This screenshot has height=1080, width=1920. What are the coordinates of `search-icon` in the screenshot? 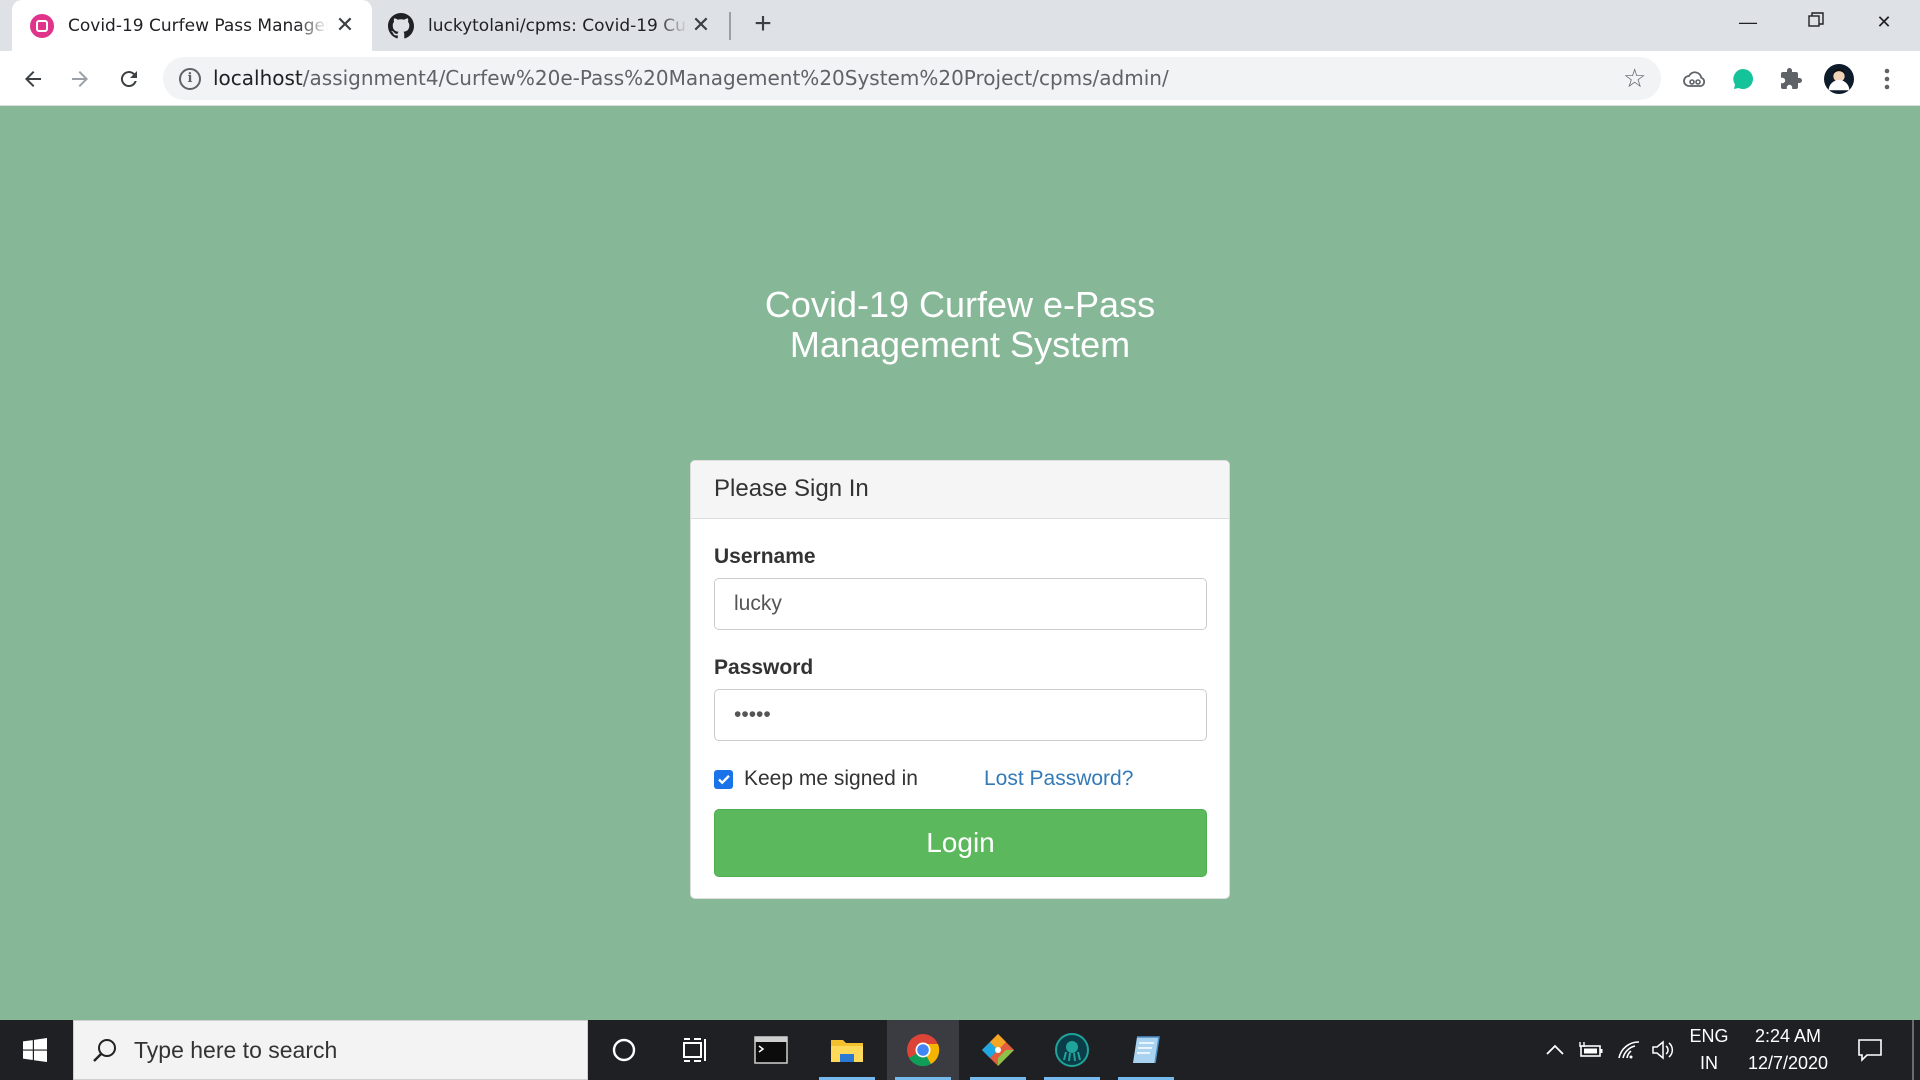 It's located at (104, 1050).